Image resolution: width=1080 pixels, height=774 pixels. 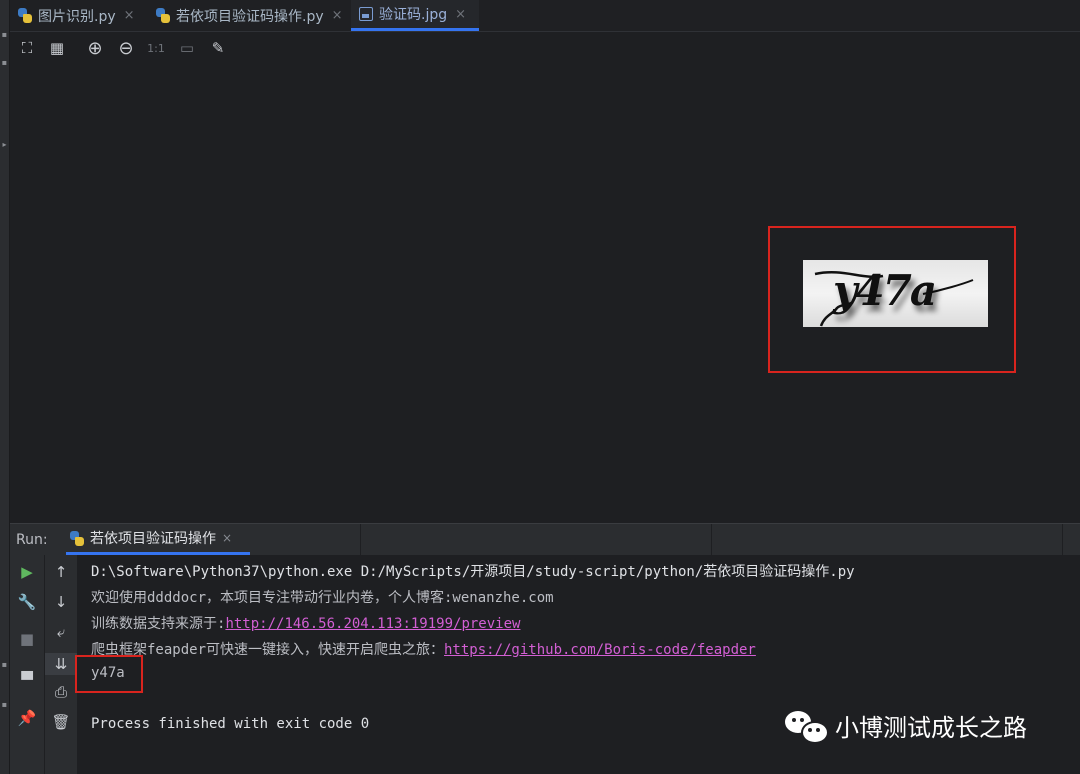 What do you see at coordinates (61, 722) in the screenshot?
I see `trash-icon: 🗑` at bounding box center [61, 722].